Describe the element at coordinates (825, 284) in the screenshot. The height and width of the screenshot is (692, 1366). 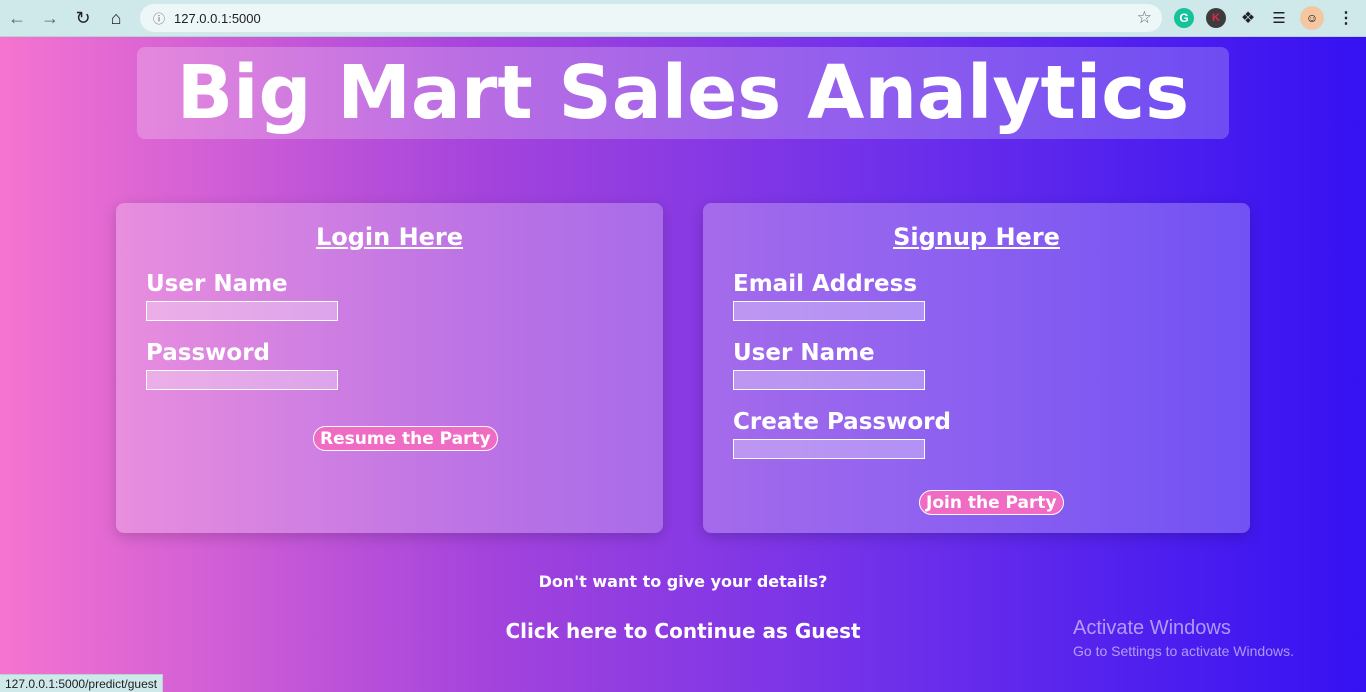
I see `signup-email-label: Email Address` at that location.